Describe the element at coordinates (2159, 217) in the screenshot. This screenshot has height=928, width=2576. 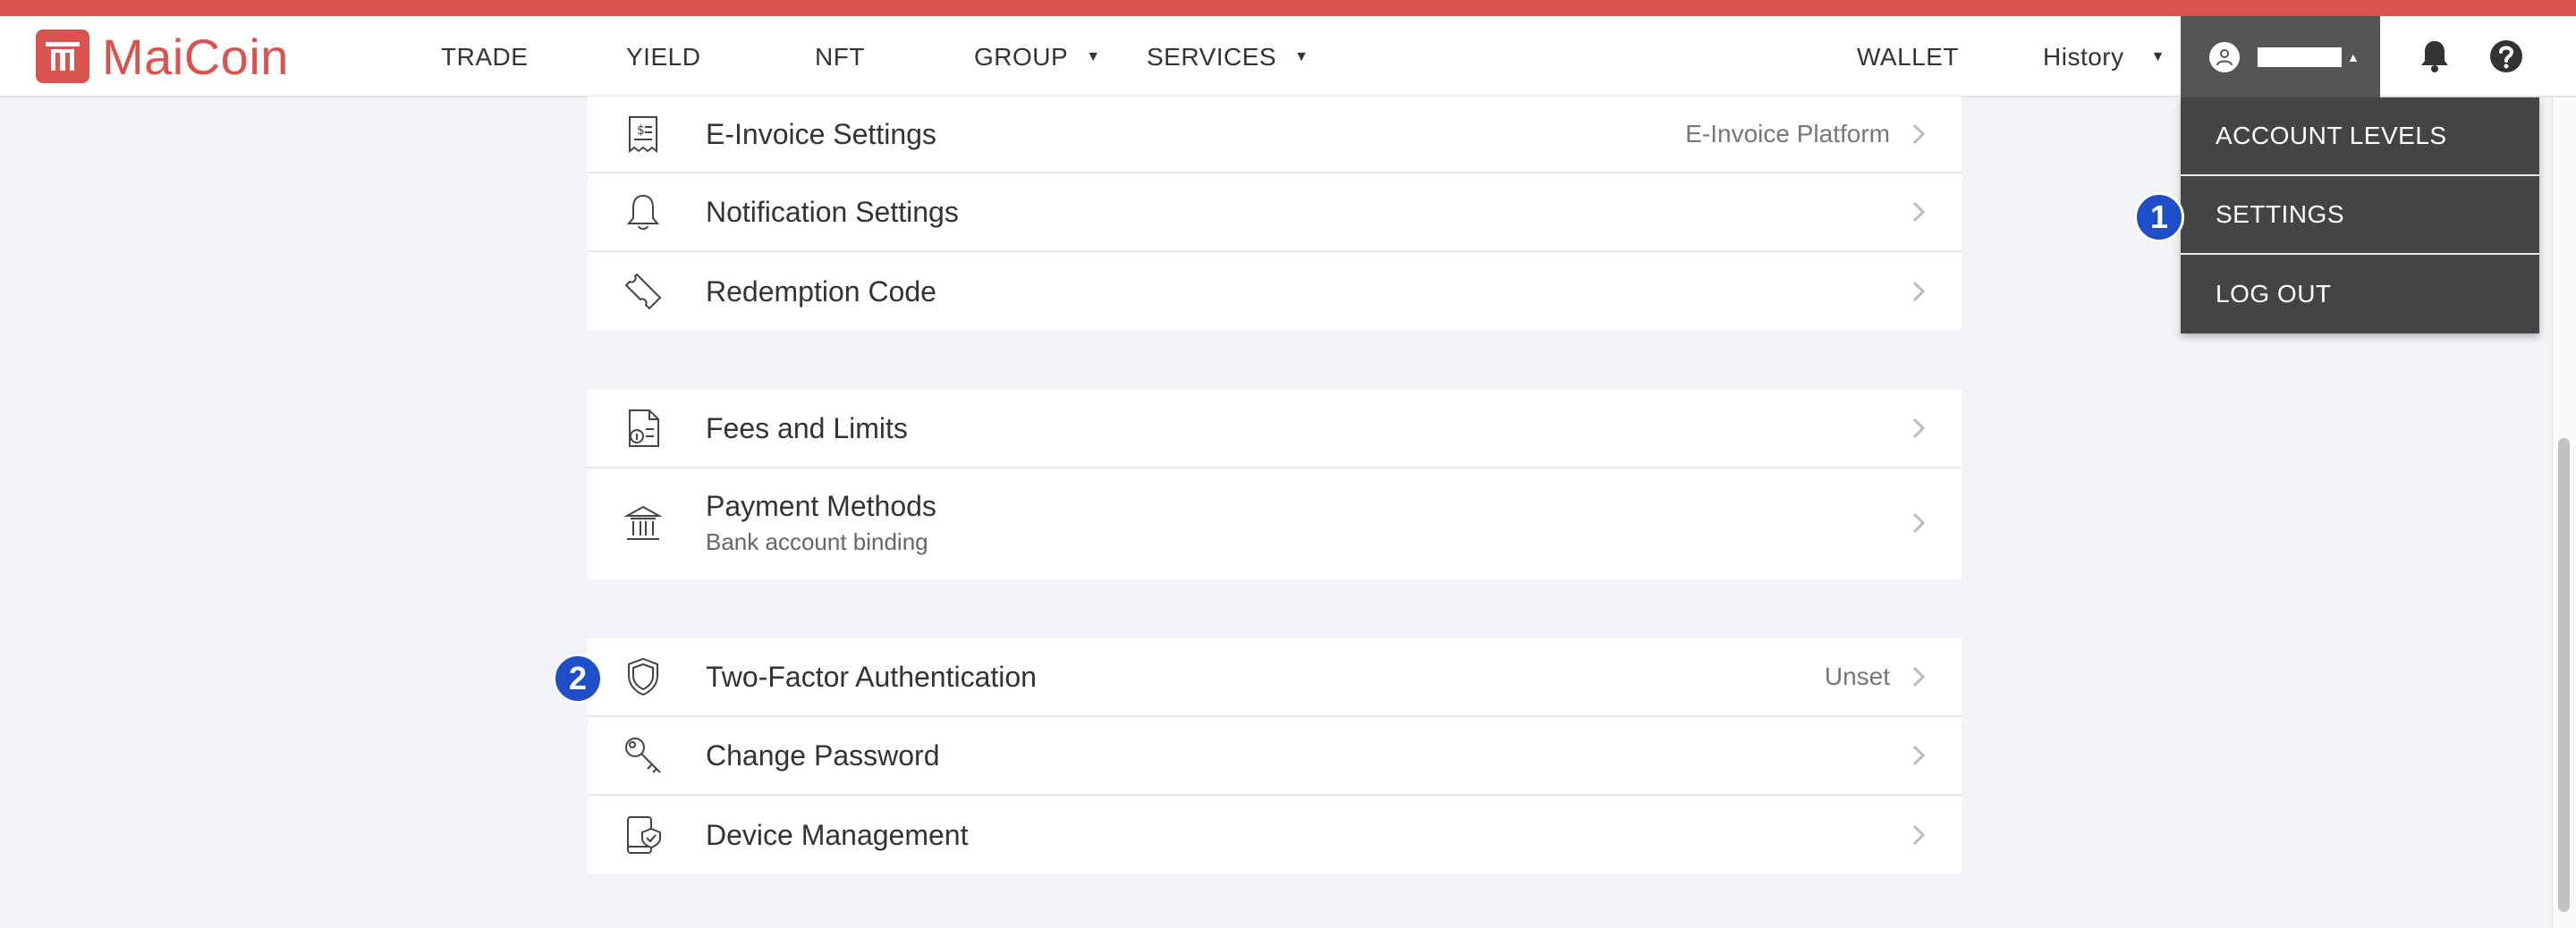
I see `step-badge-1: 1` at that location.